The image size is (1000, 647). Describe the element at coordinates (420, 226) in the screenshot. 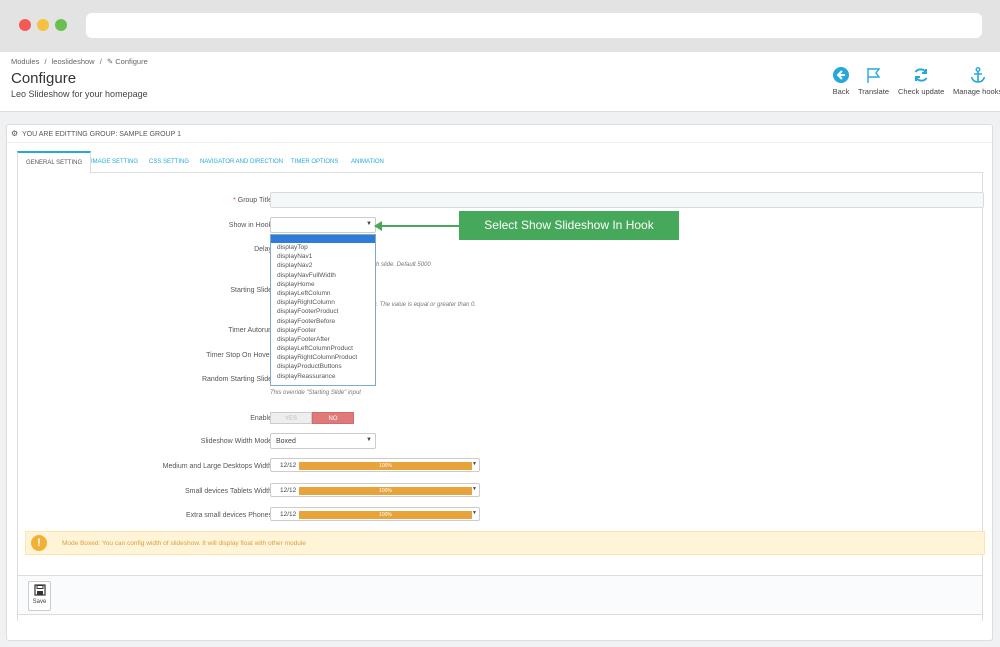

I see `callout-arrow-line` at that location.